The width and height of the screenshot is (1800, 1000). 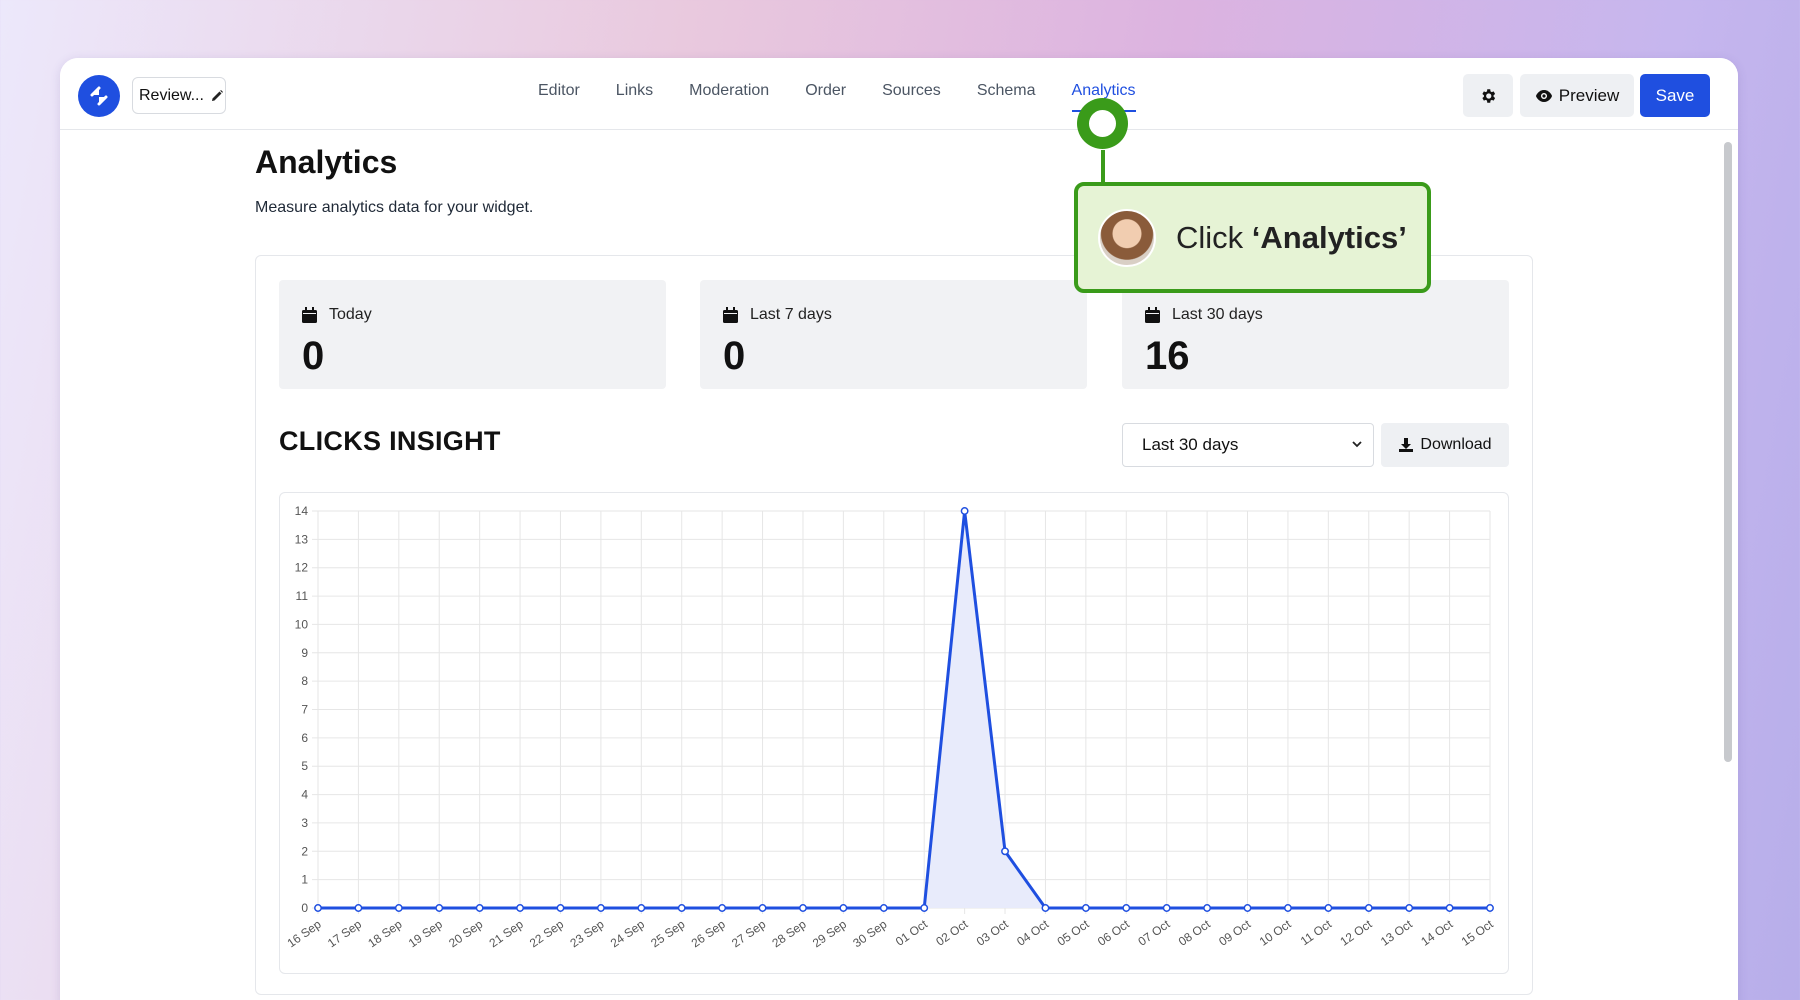 What do you see at coordinates (912, 933) in the screenshot?
I see `x-tick-label: 01 Oct` at bounding box center [912, 933].